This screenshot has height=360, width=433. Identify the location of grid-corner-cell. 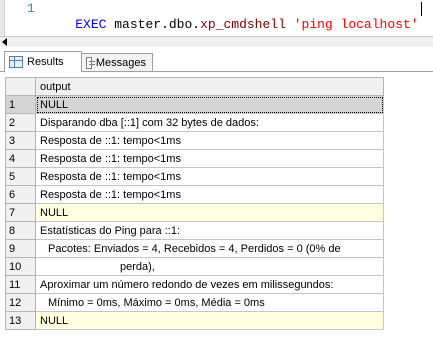
(20, 86).